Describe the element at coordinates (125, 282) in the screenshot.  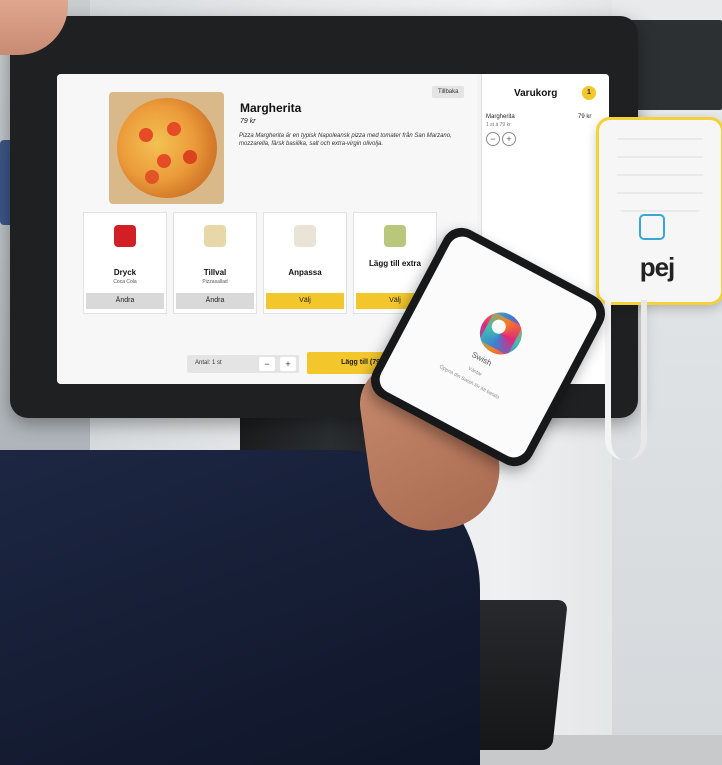
I see `option-sub: Coca Cola` at that location.